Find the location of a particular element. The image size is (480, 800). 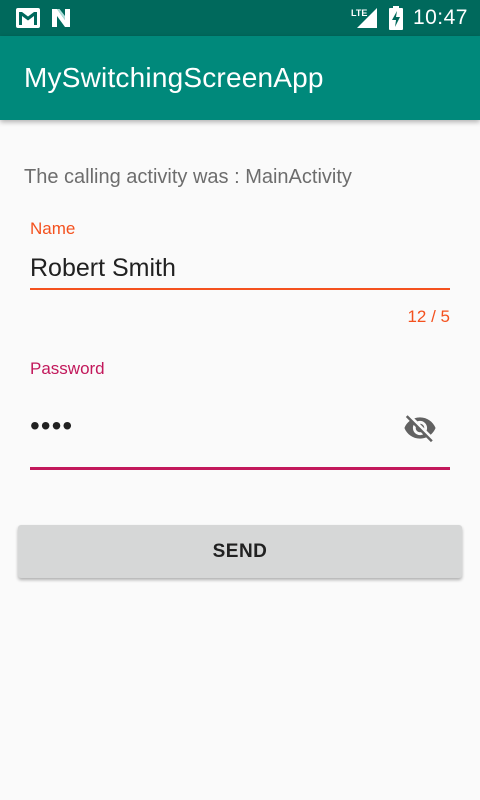

app-bar: MySwitchingScreenApp is located at coordinates (240, 78).